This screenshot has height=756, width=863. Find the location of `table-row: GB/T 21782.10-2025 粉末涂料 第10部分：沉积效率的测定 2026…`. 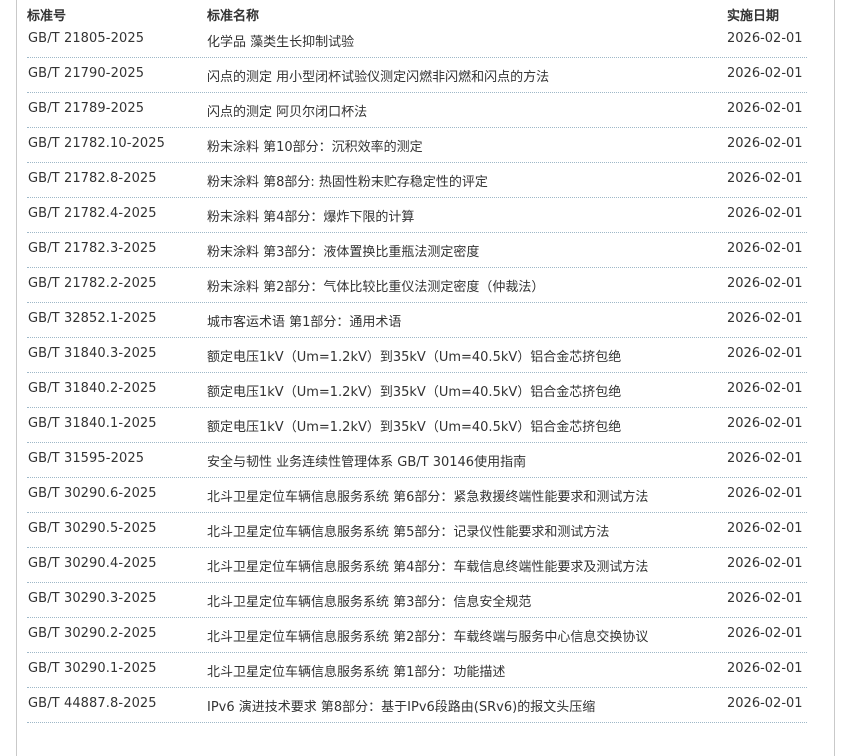

table-row: GB/T 21782.10-2025 粉末涂料 第10部分：沉积效率的测定 2026… is located at coordinates (431, 145).